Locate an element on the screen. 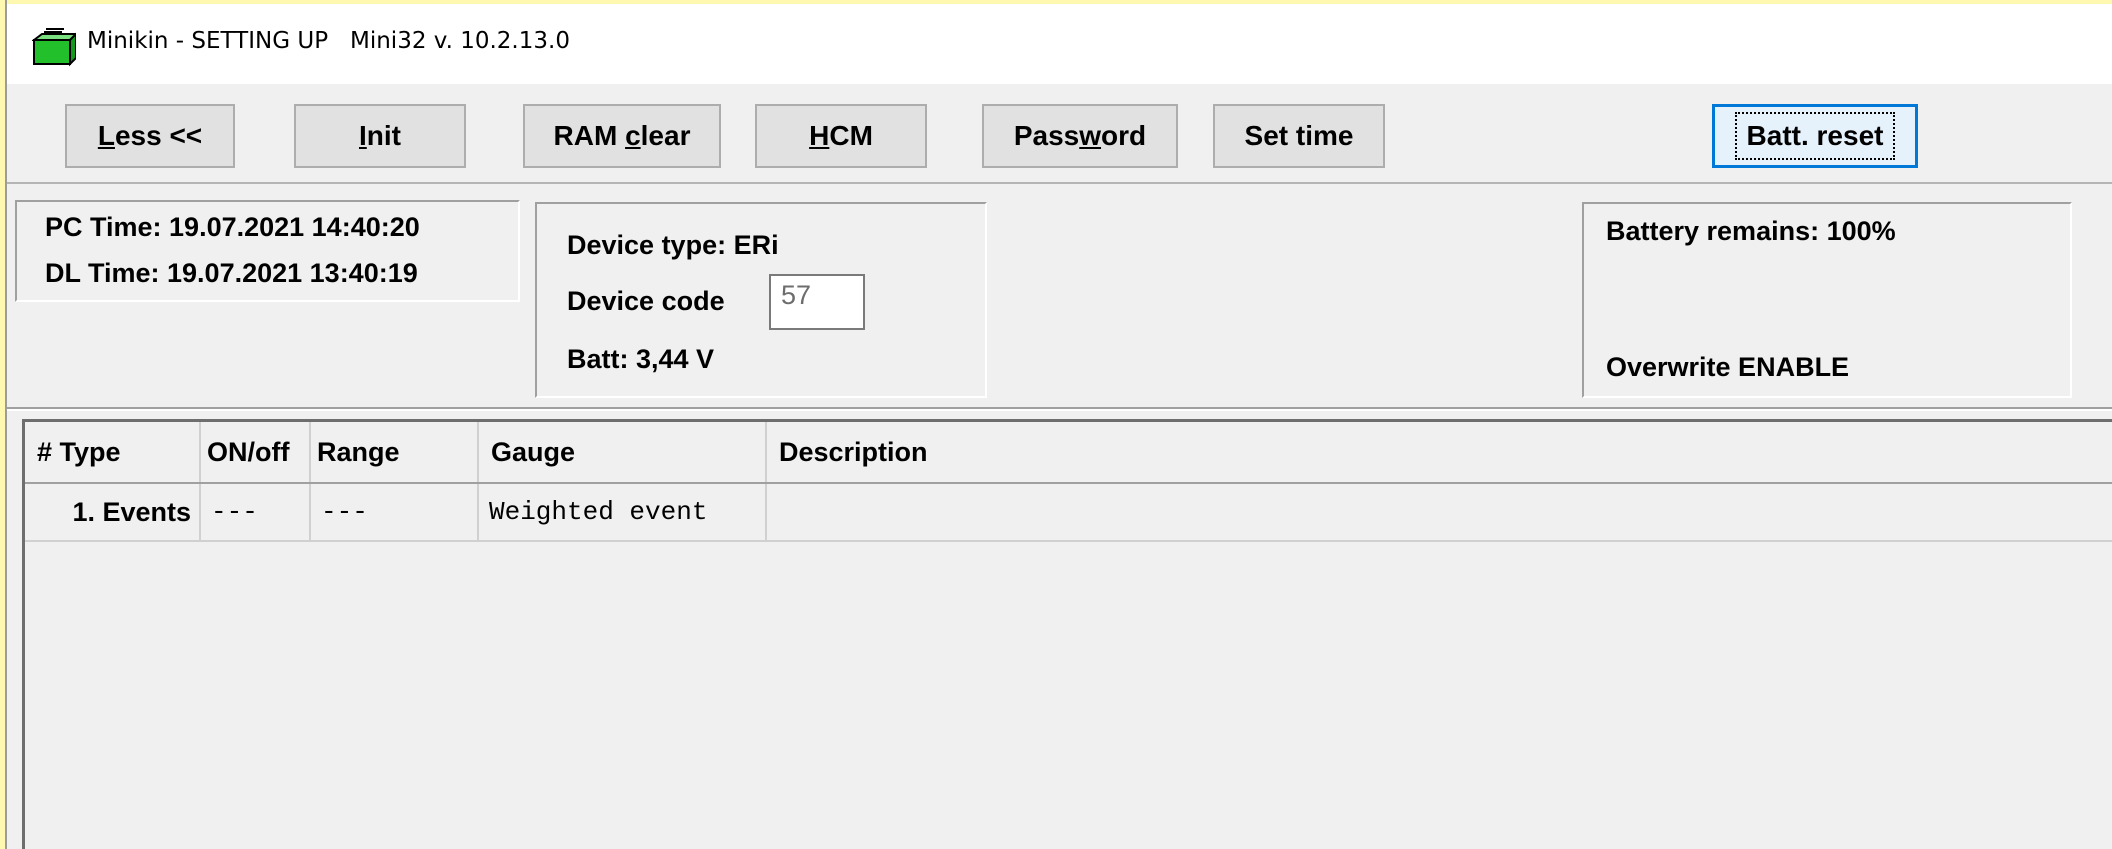 The width and height of the screenshot is (2112, 849). device-code-label: Device code is located at coordinates (646, 301).